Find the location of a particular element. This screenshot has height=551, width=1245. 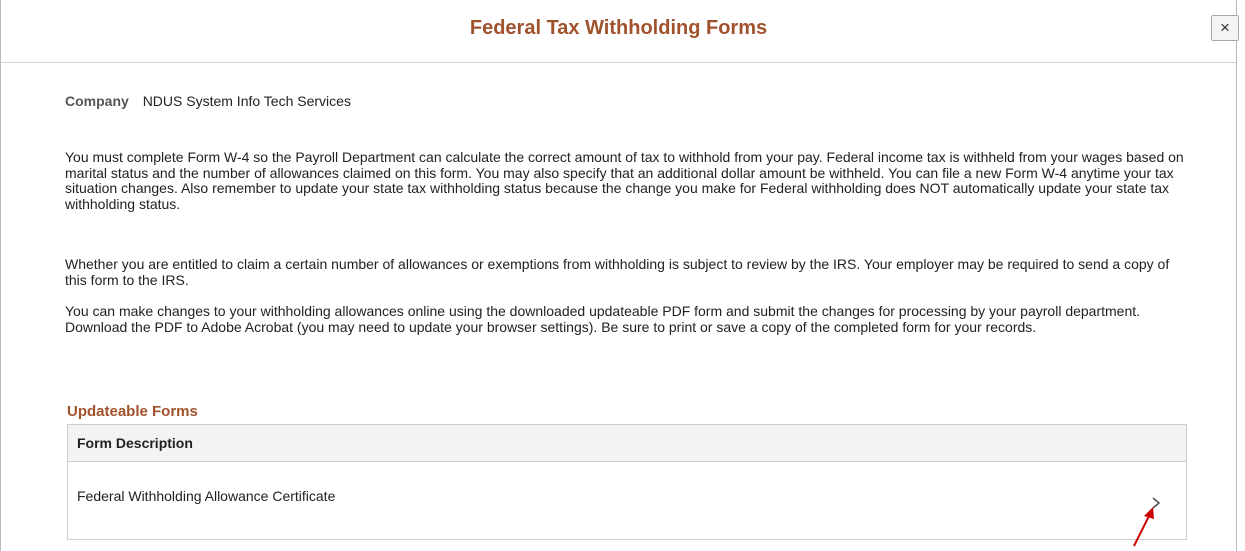

updateable-forms-title: Updateable Forms is located at coordinates (132, 411).